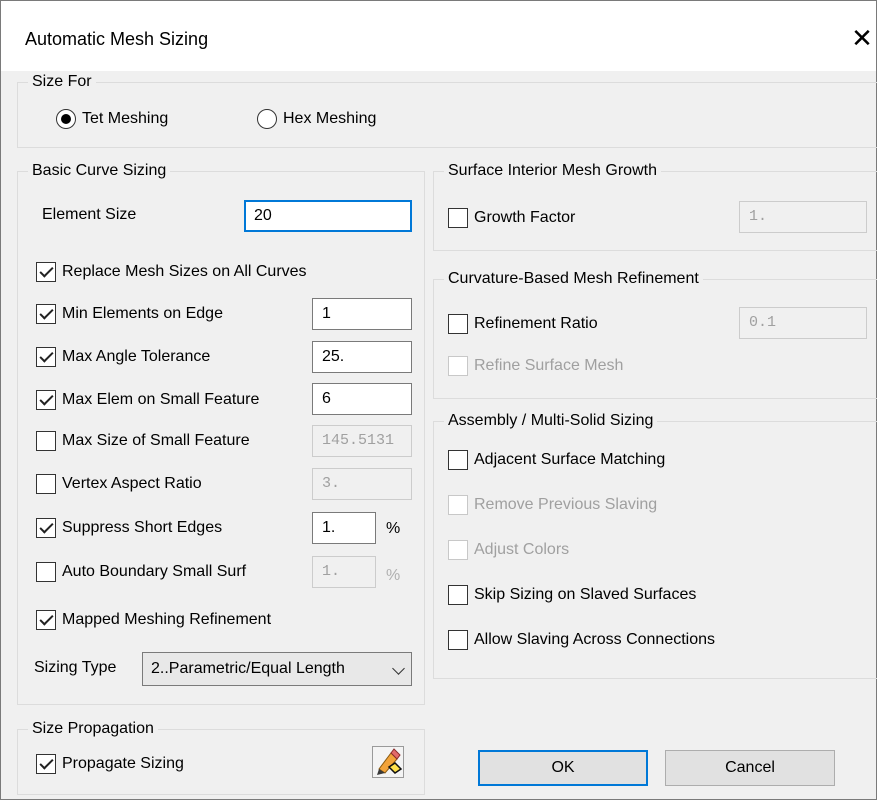 The image size is (877, 800). I want to click on growth-factor-checkbox: Growth Factor, so click(511, 218).